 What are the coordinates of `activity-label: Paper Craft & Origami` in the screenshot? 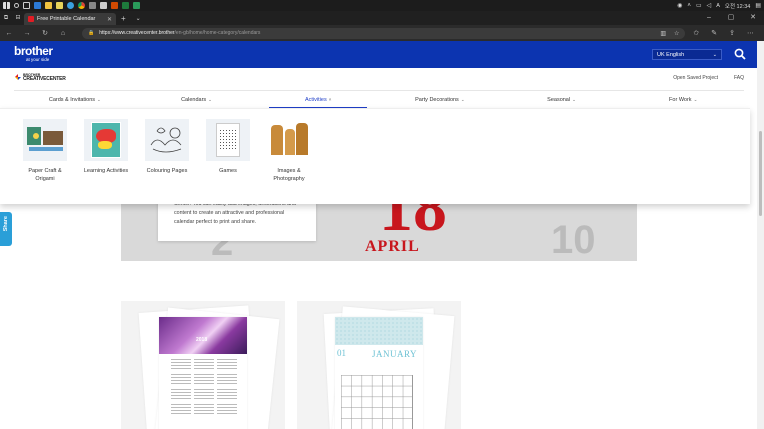 It's located at (45, 175).